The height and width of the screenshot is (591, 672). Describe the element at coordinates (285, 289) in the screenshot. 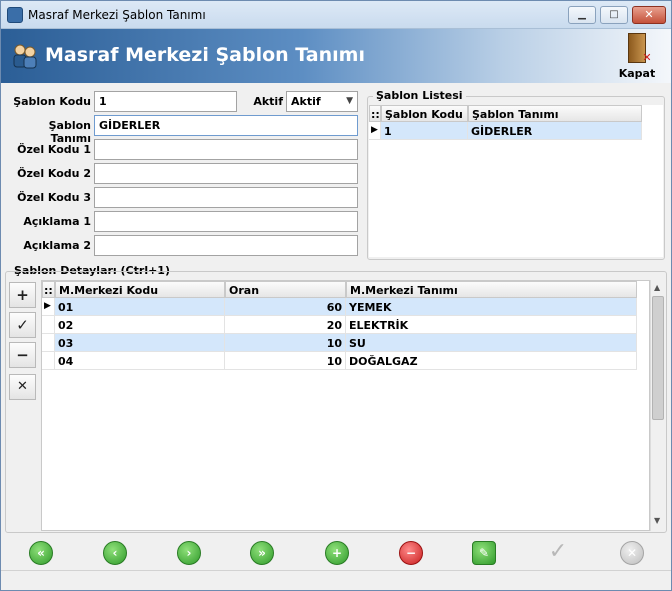

I see `col-oran: Oran` at that location.